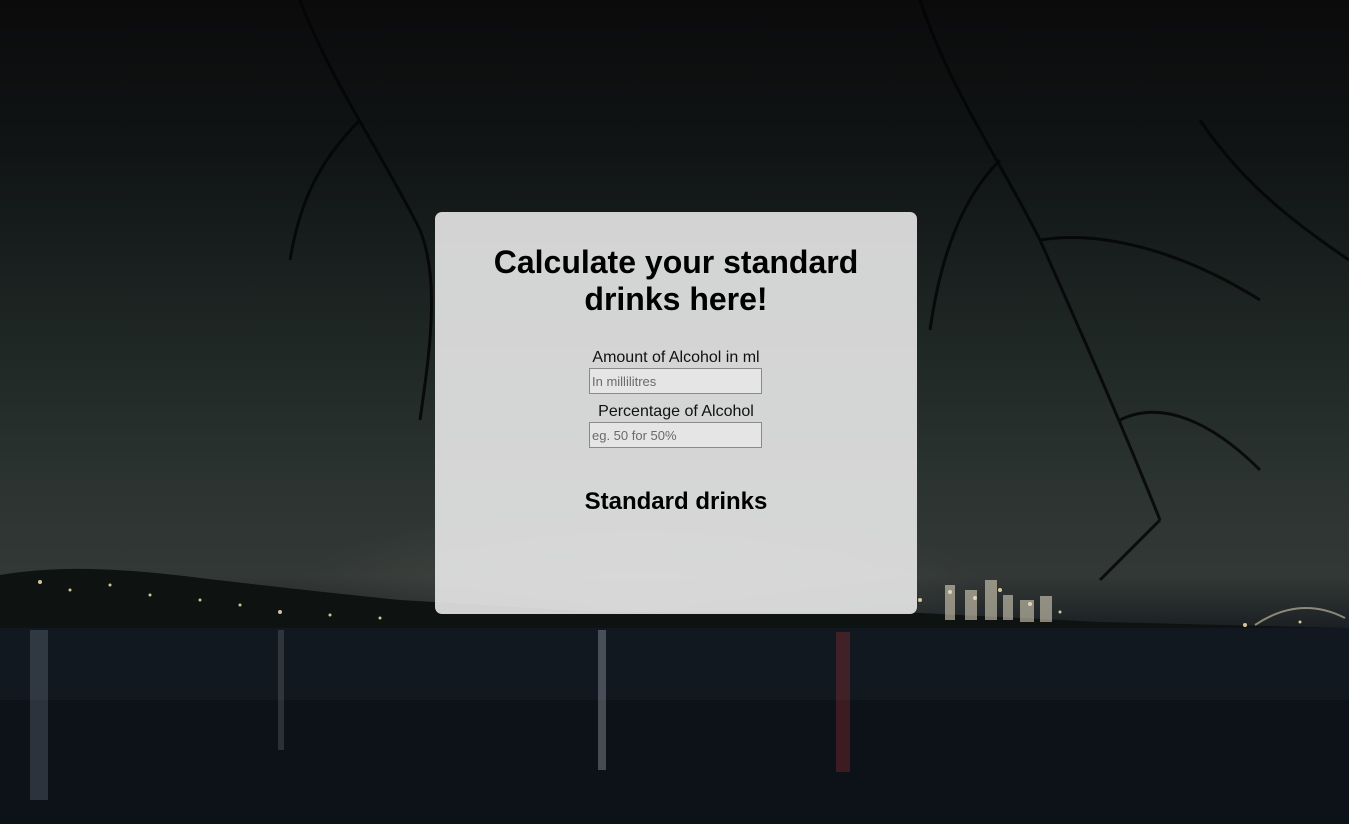 The width and height of the screenshot is (1349, 824). Describe the element at coordinates (675, 435) in the screenshot. I see `percentage-input` at that location.